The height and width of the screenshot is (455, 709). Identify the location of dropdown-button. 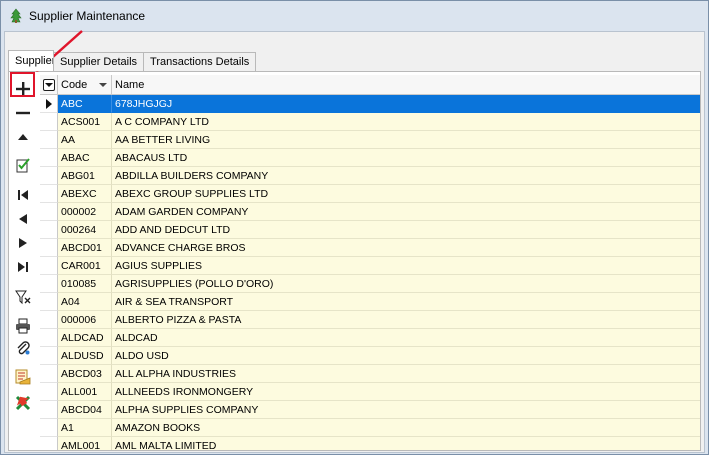
(48, 85).